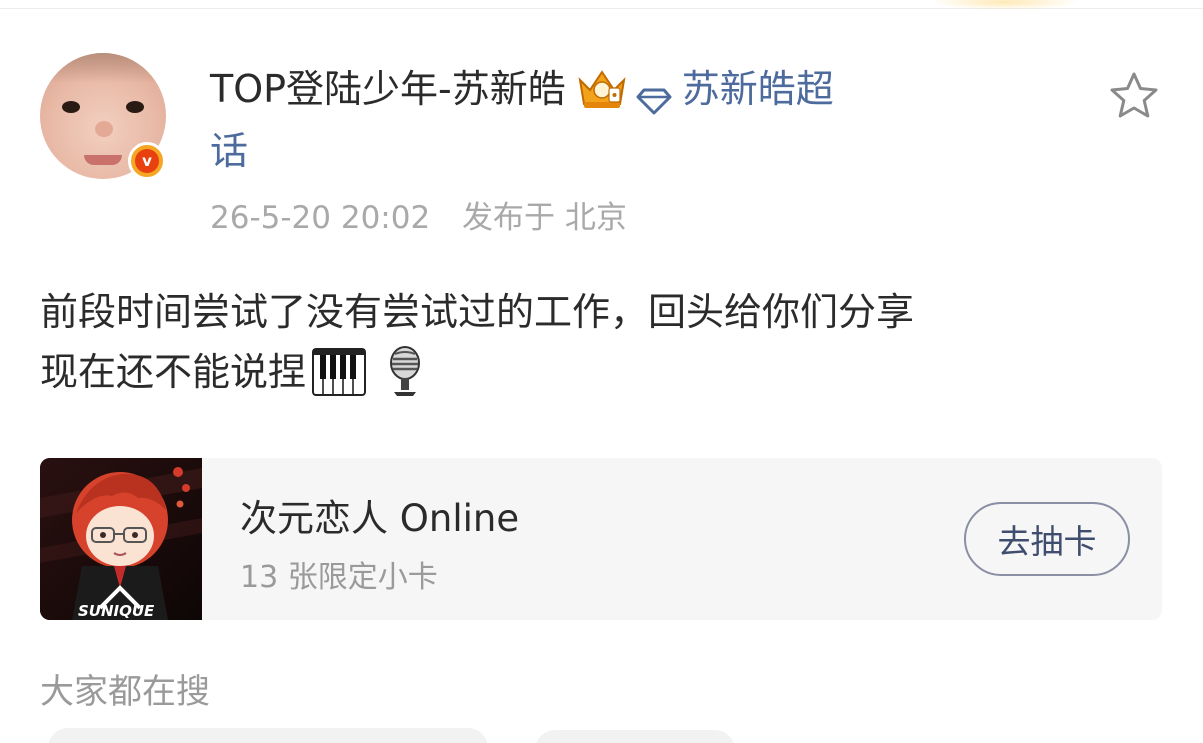 The height and width of the screenshot is (743, 1203). What do you see at coordinates (339, 577) in the screenshot?
I see `game-card-subtitle: 13 张限定小卡` at bounding box center [339, 577].